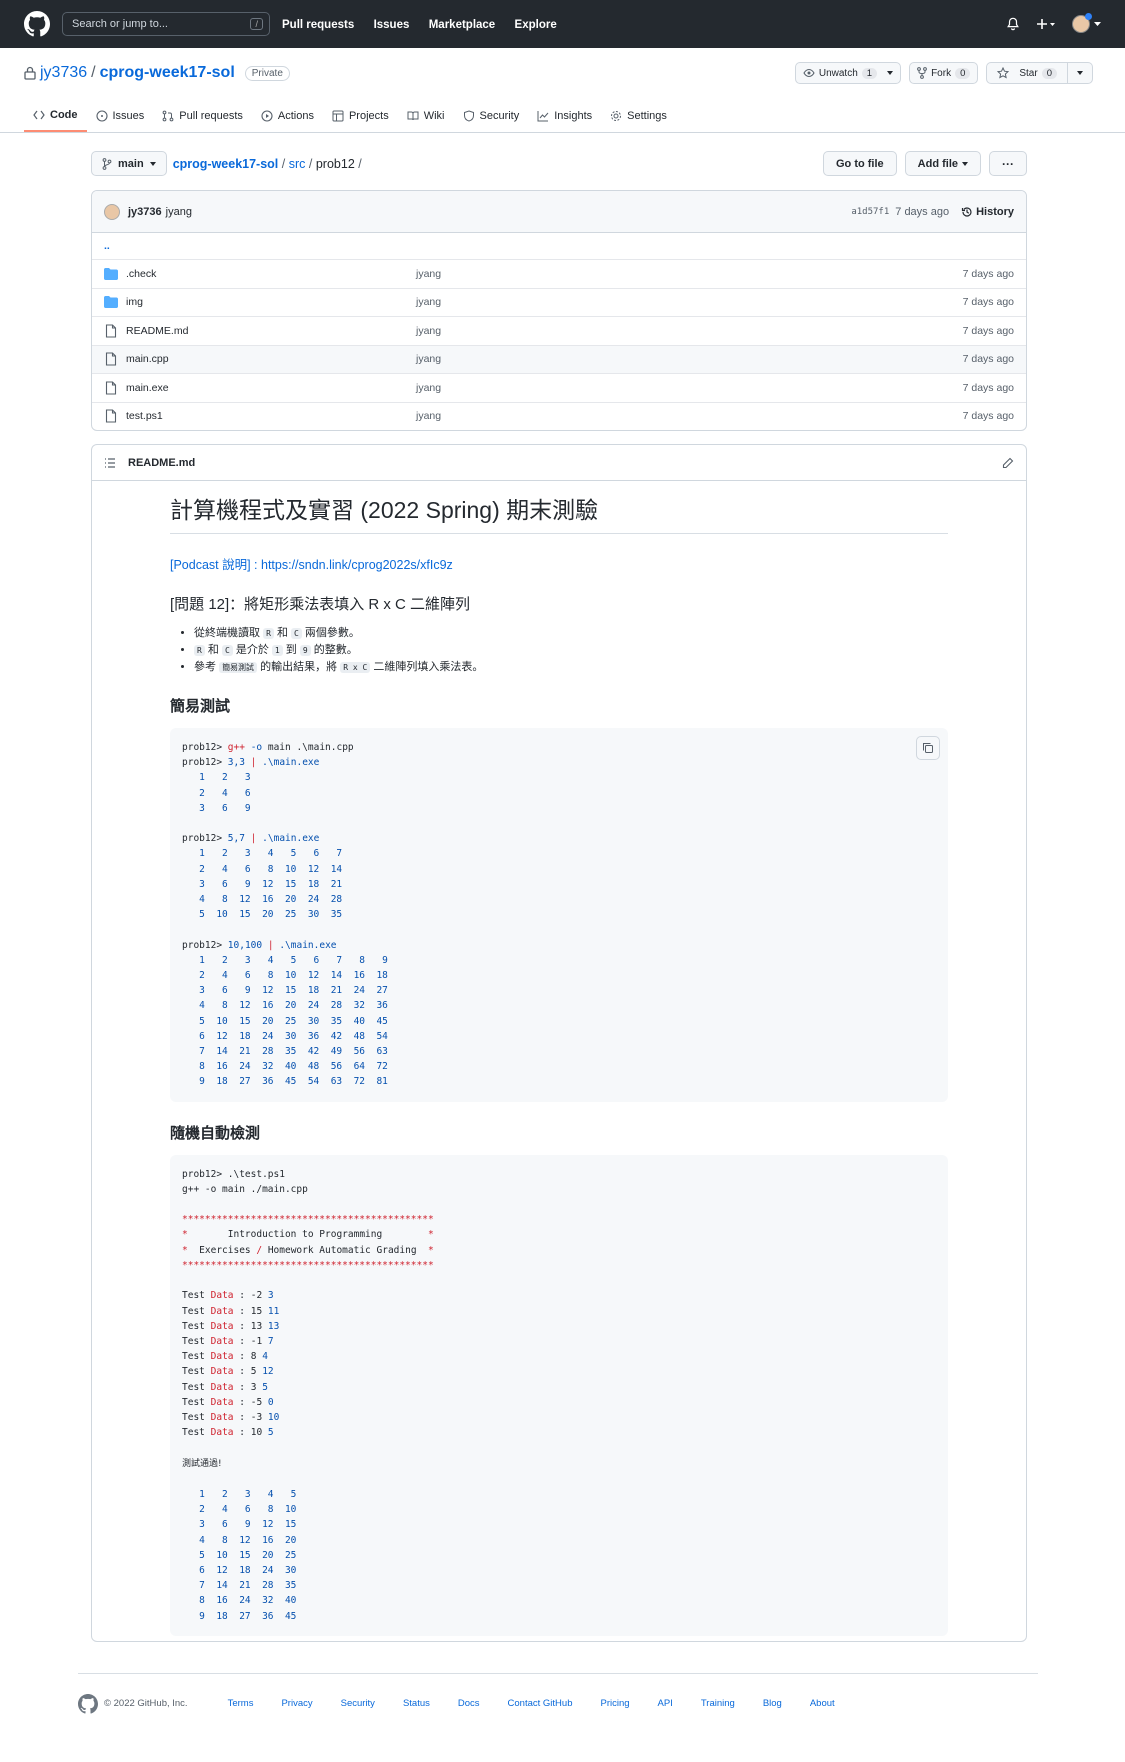  Describe the element at coordinates (988, 416) in the screenshot. I see `file-age: 7 days ago` at that location.